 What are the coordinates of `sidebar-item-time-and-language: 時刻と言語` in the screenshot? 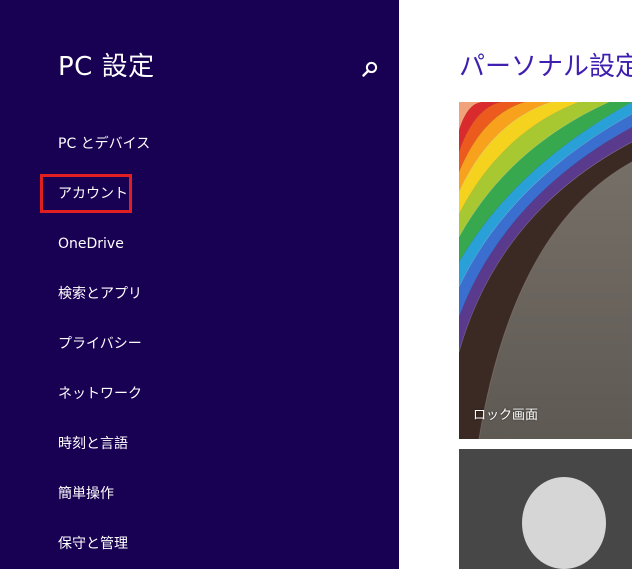 It's located at (93, 444).